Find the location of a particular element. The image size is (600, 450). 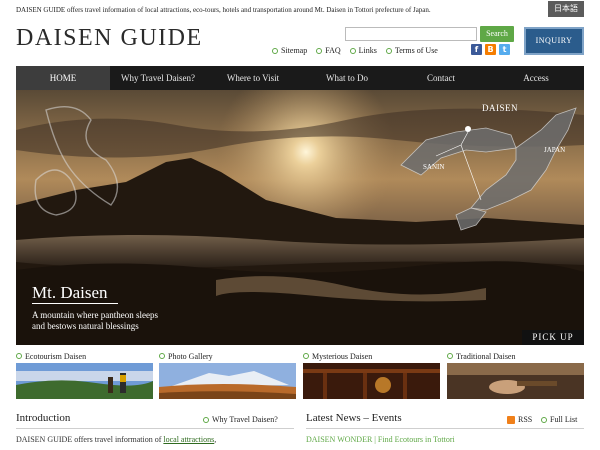

thumb-photo-gallery: Photo Gallery is located at coordinates (227, 375).